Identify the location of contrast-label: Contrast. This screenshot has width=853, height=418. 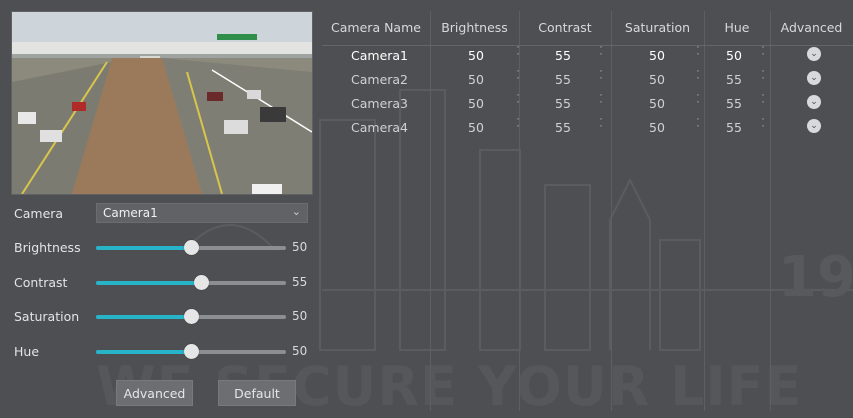
(41, 282).